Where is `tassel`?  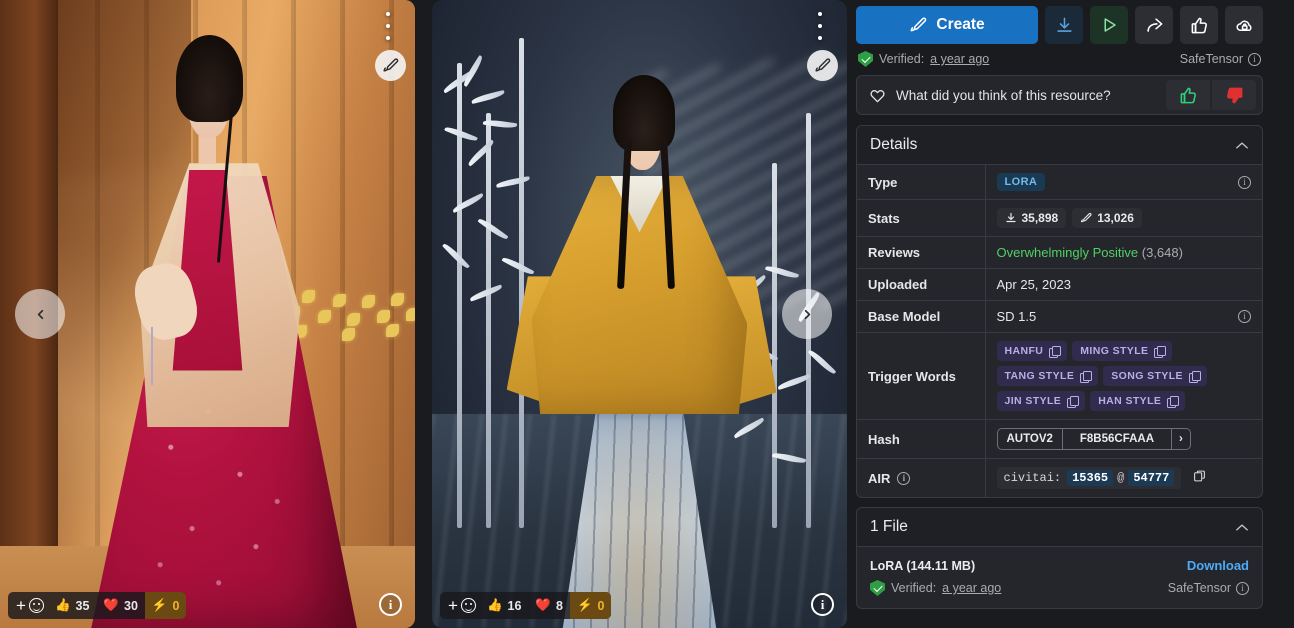
tassel is located at coordinates (152, 355).